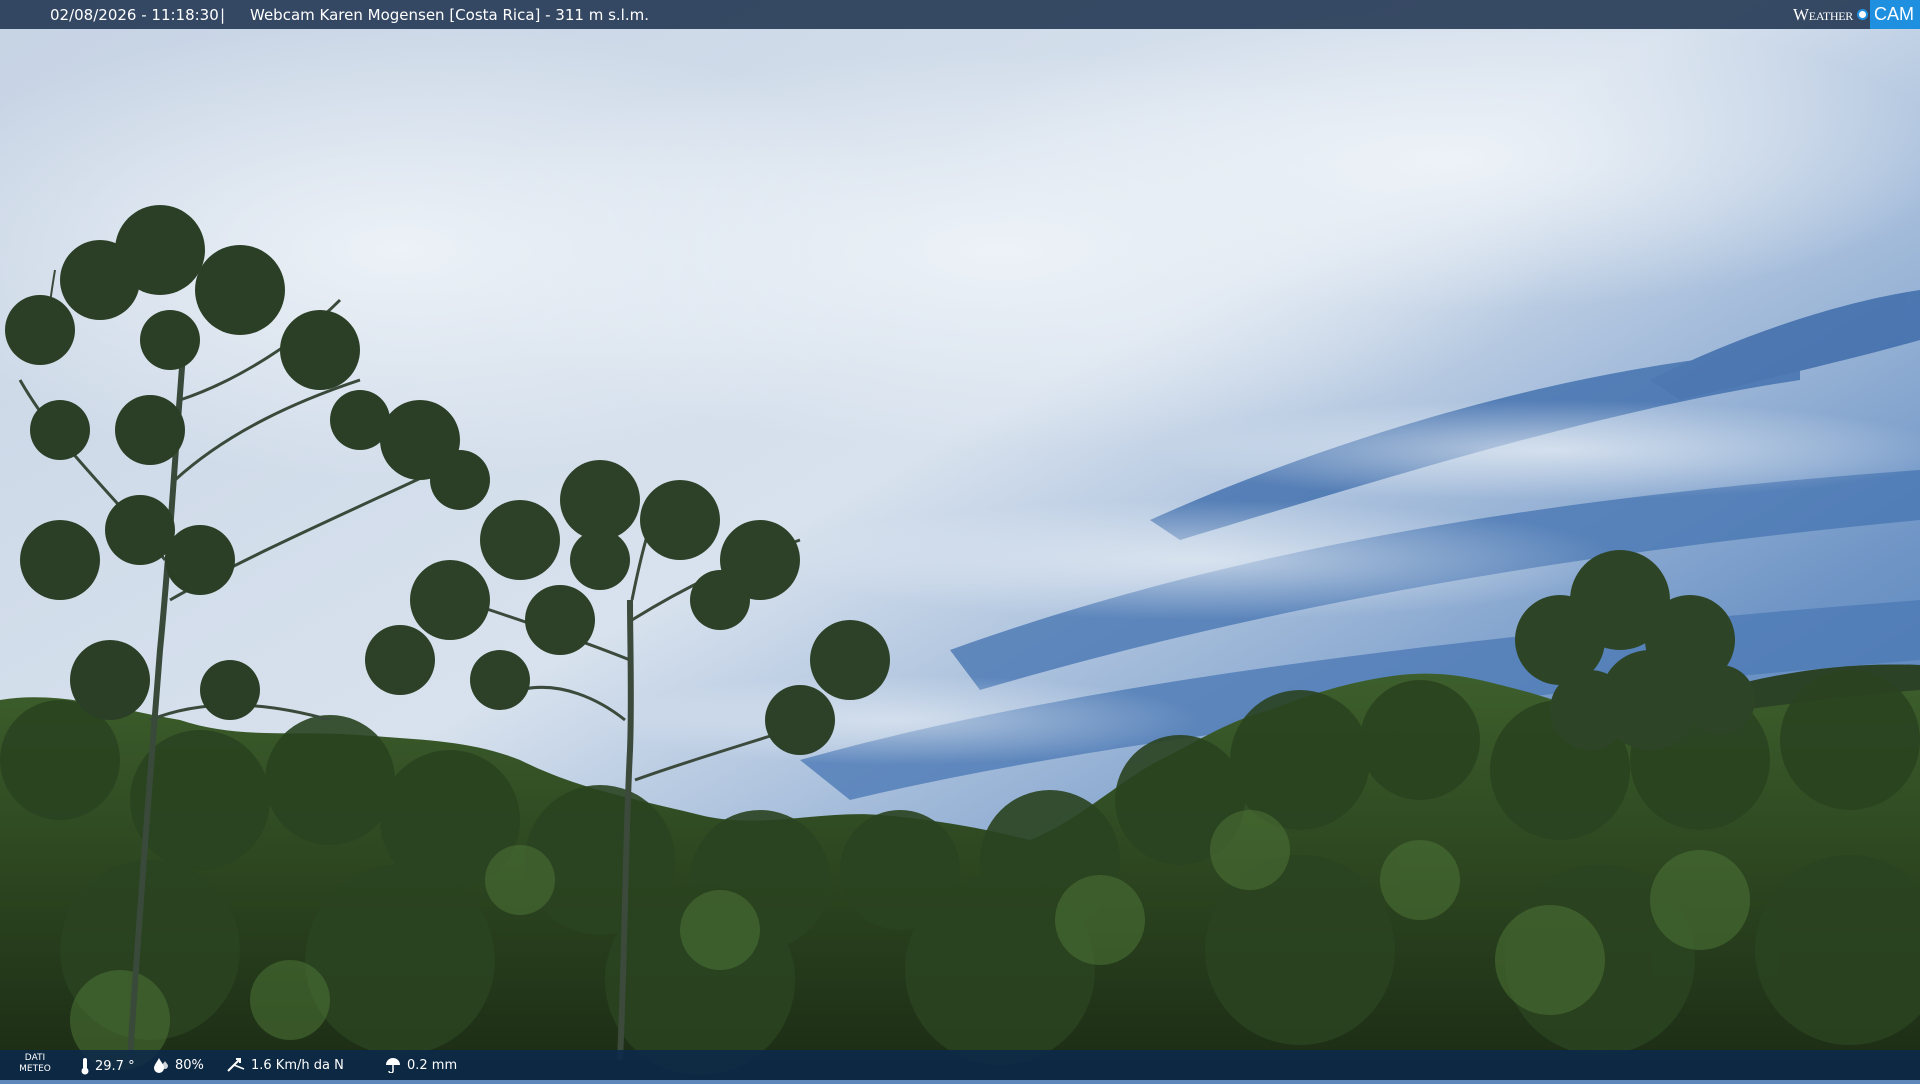  What do you see at coordinates (236, 1065) in the screenshot?
I see `wind-icon` at bounding box center [236, 1065].